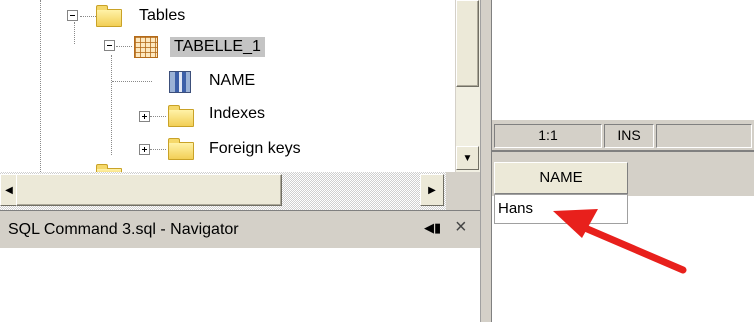 Image resolution: width=754 pixels, height=322 pixels. Describe the element at coordinates (237, 114) in the screenshot. I see `tree-item-indexes: Indexes` at that location.